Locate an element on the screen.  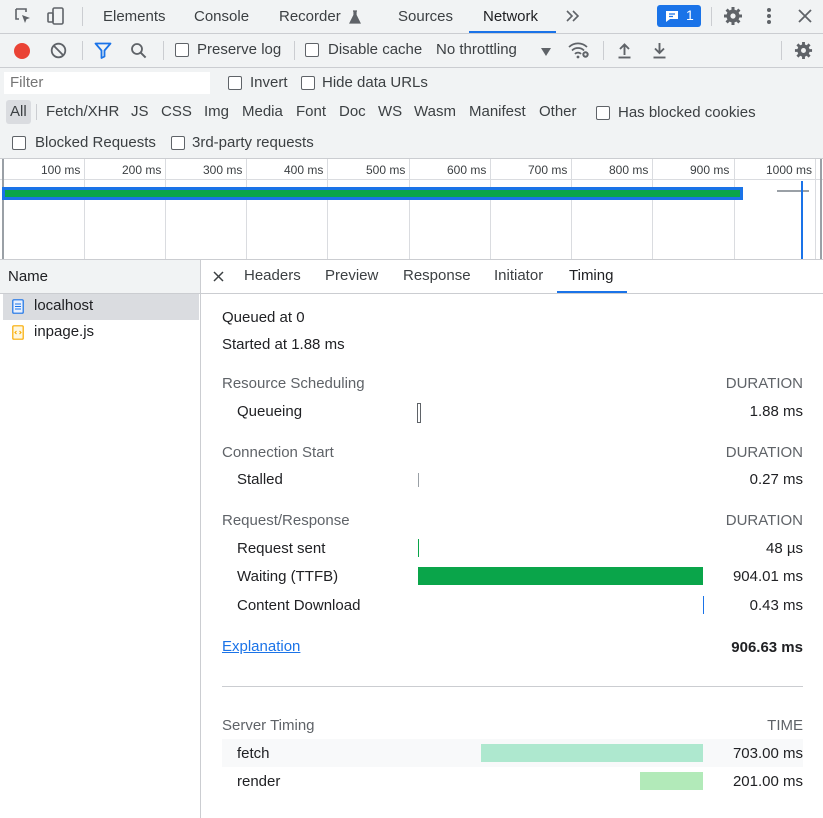
overview-tick-label: 100 ms is located at coordinates (61, 170).